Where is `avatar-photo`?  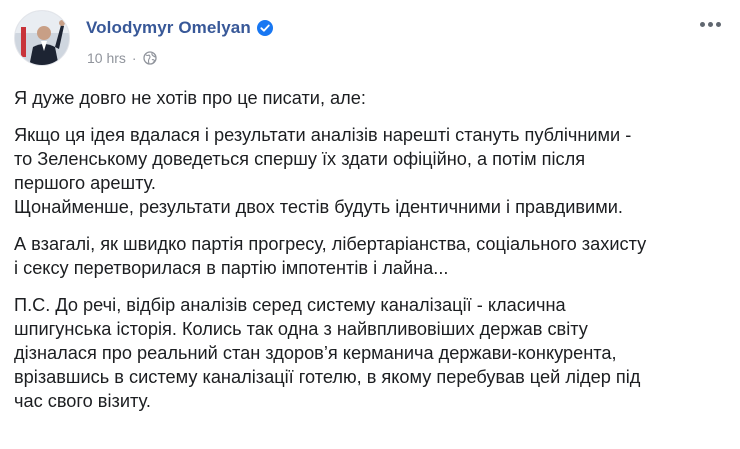 avatar-photo is located at coordinates (42, 38).